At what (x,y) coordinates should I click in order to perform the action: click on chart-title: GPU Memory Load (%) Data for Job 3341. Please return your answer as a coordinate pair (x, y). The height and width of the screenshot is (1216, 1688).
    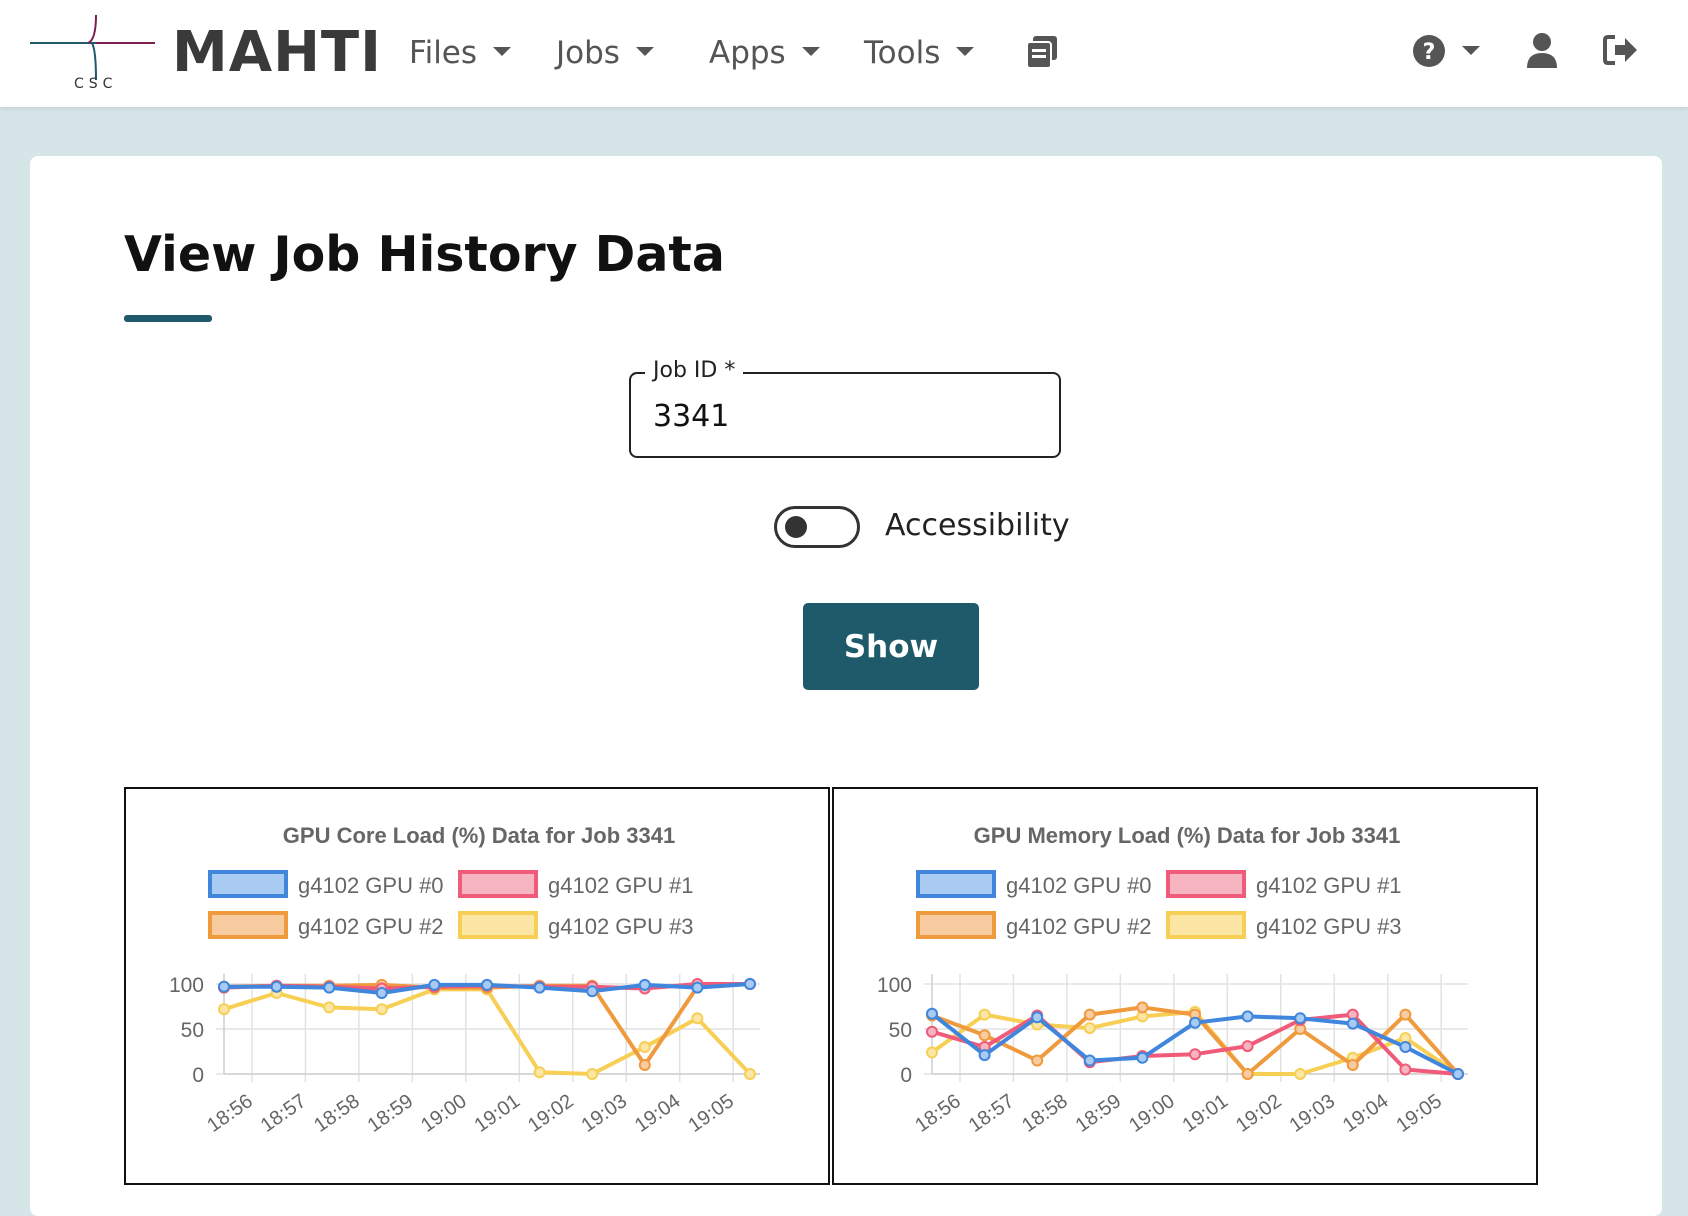
    Looking at the image, I should click on (1187, 835).